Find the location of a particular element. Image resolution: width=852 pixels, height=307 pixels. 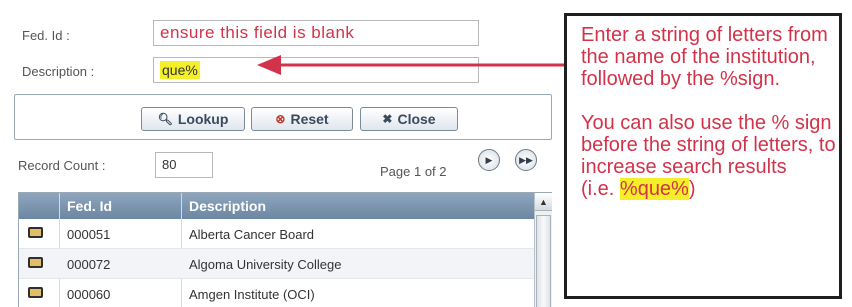

description-label: Description : is located at coordinates (58, 71).